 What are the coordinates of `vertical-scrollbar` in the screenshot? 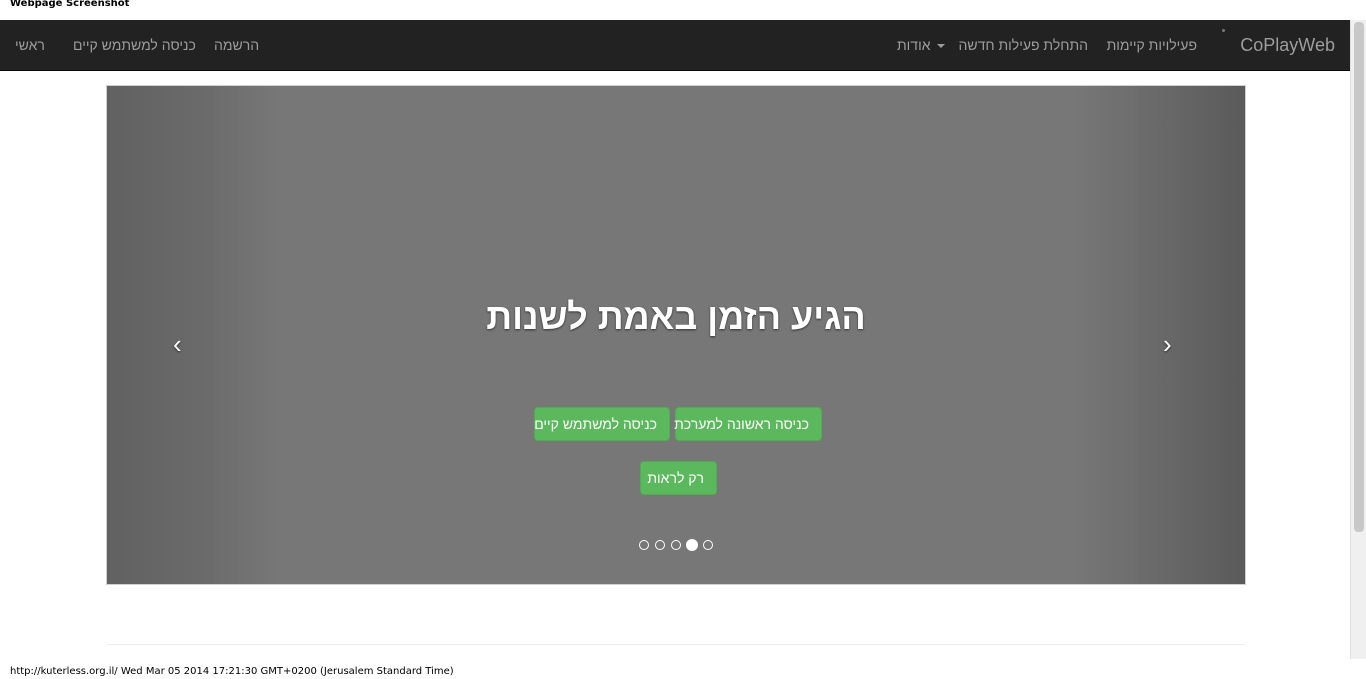 It's located at (1358, 339).